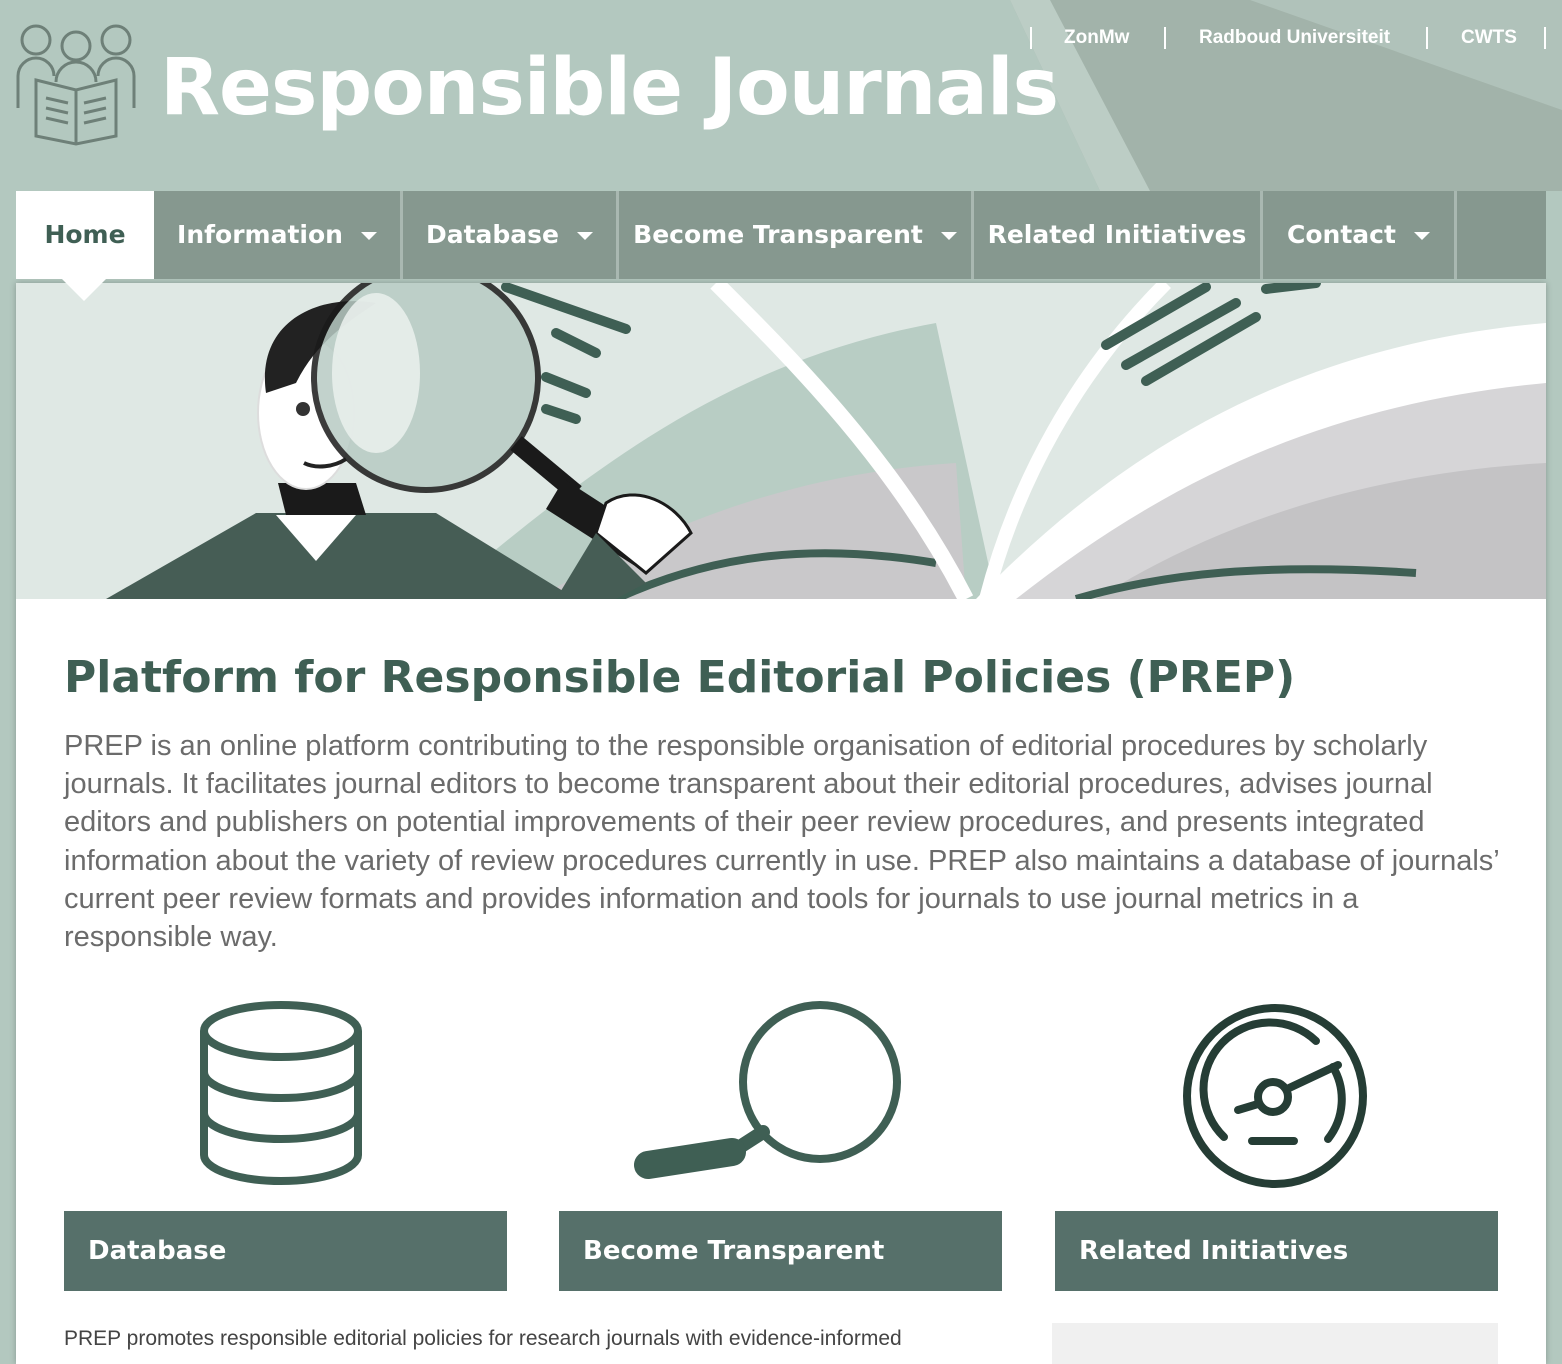 Image resolution: width=1562 pixels, height=1364 pixels. Describe the element at coordinates (1275, 1343) in the screenshot. I see `side-panel` at that location.